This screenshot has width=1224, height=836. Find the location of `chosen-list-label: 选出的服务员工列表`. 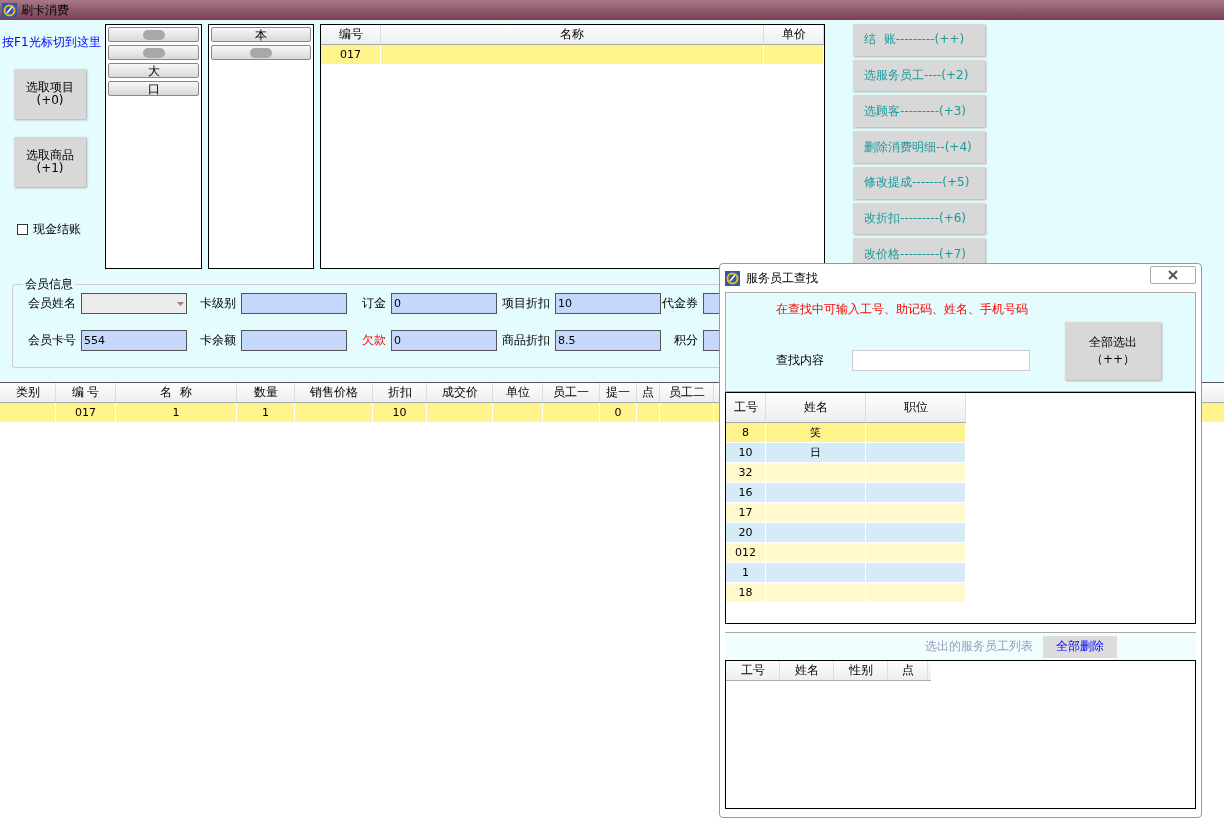

chosen-list-label: 选出的服务员工列表 is located at coordinates (978, 646).